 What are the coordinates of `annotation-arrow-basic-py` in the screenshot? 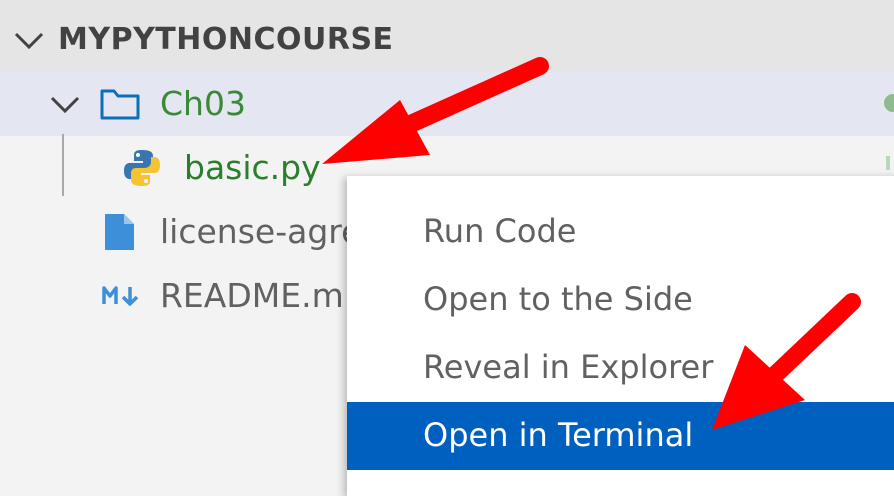 It's located at (435, 110).